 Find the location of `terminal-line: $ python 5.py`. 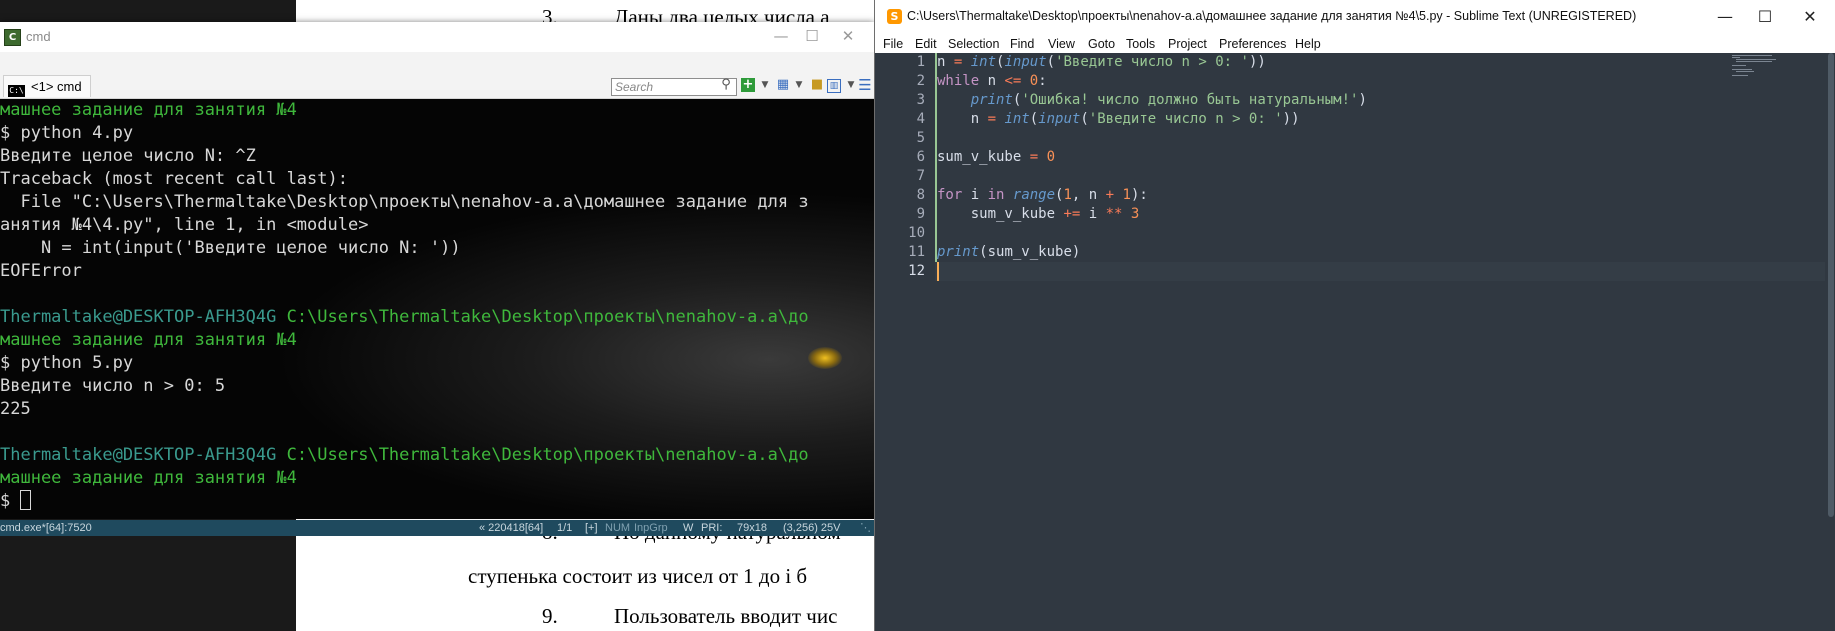

terminal-line: $ python 5.py is located at coordinates (66, 363).